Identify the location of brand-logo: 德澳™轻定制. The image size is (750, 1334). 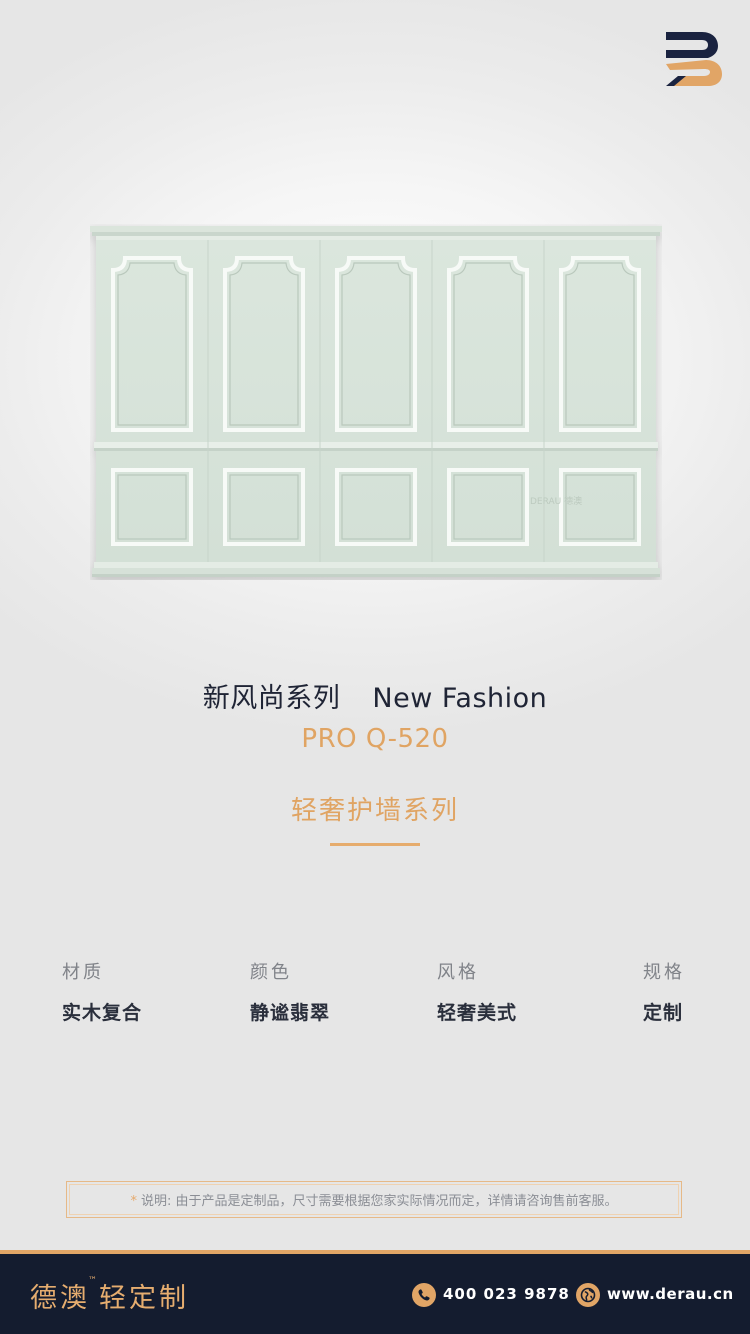
(109, 1295).